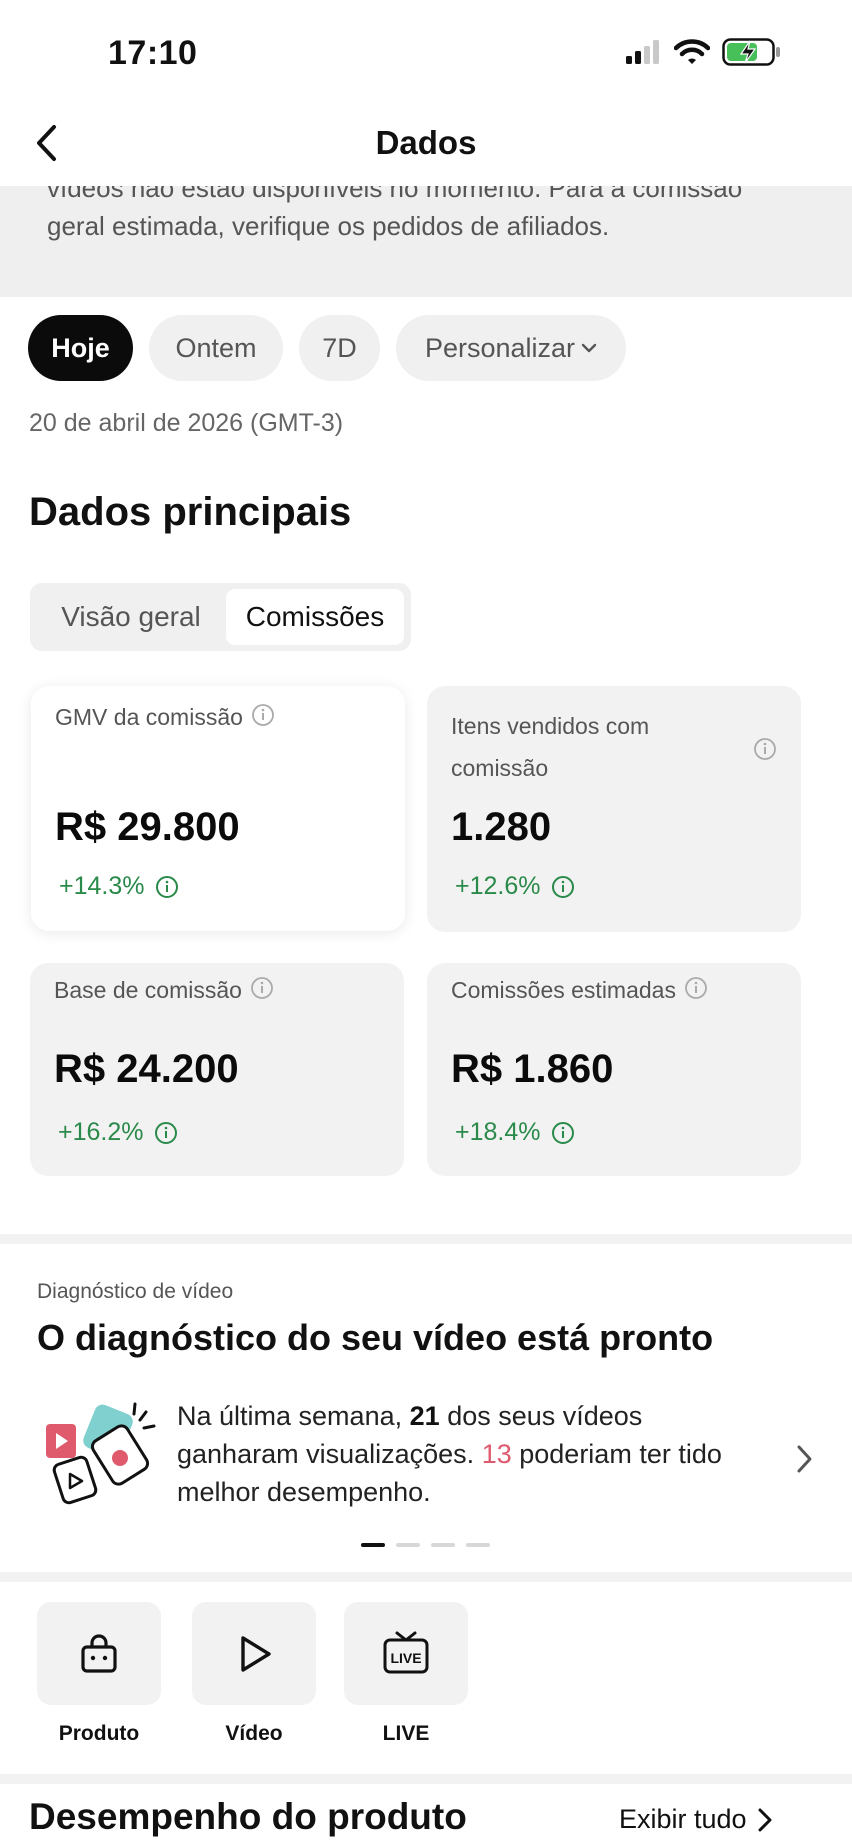 This screenshot has height=1847, width=852. What do you see at coordinates (216, 348) in the screenshot?
I see `chip-yesterday: Ontem` at bounding box center [216, 348].